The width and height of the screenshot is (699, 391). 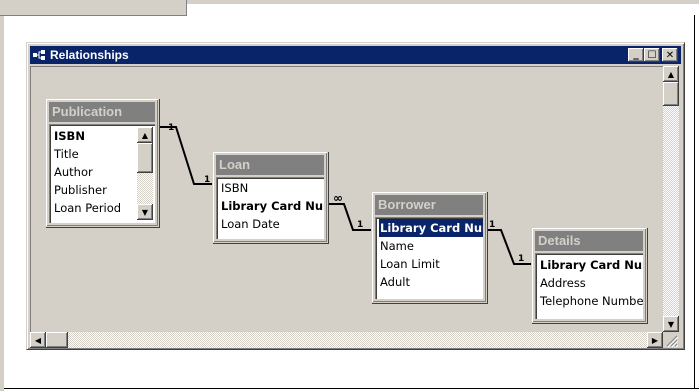 What do you see at coordinates (395, 282) in the screenshot?
I see `field-adult: Adult` at bounding box center [395, 282].